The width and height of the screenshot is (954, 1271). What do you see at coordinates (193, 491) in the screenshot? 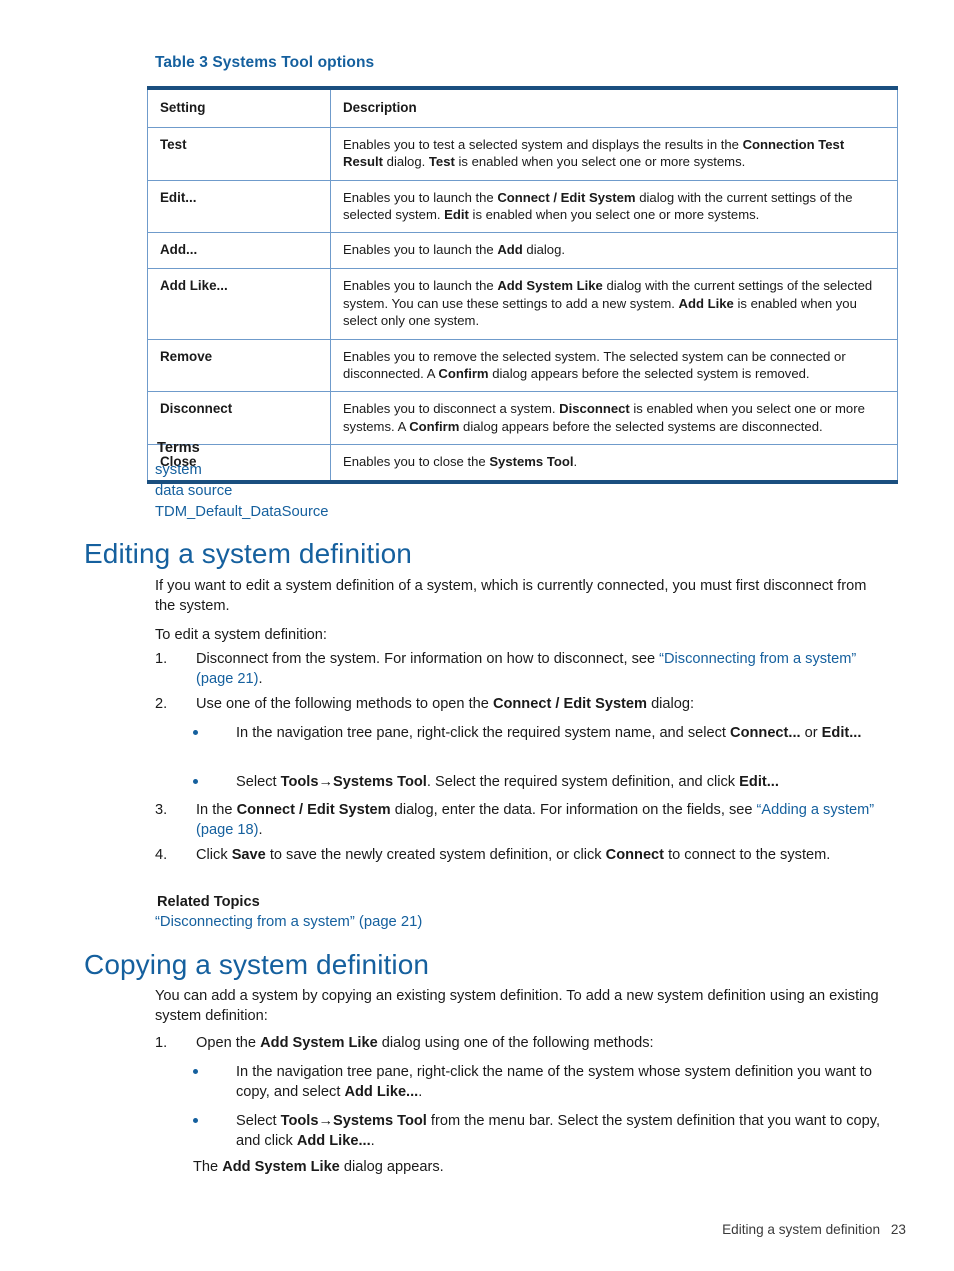
I see `term-link-data-source: data source` at bounding box center [193, 491].